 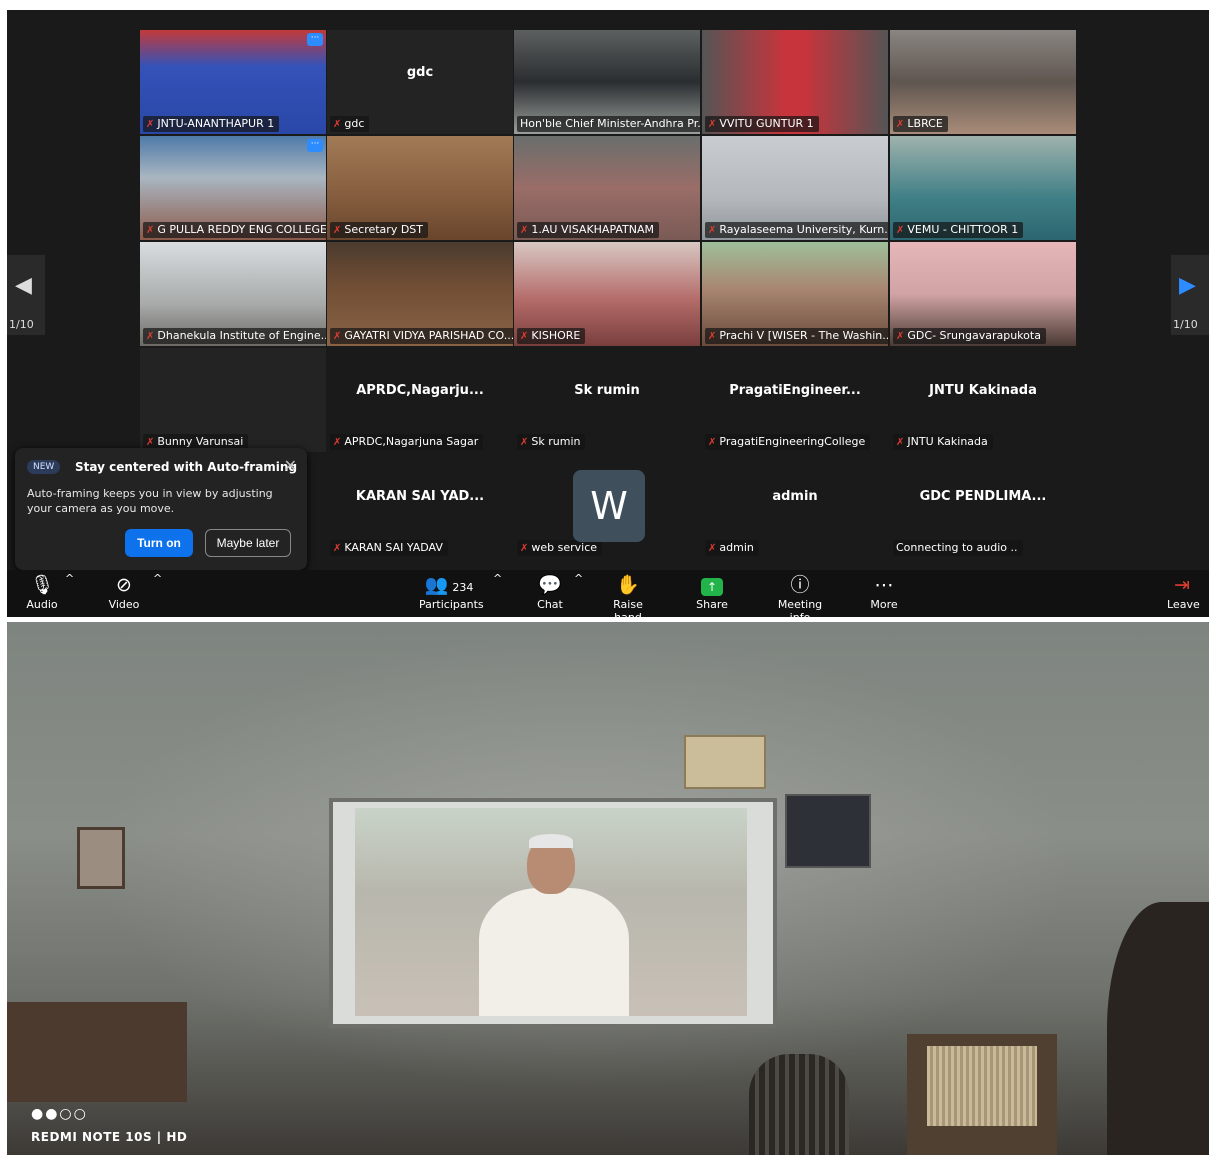 What do you see at coordinates (983, 400) in the screenshot?
I see `participant-tile: JNTU Kakinada ✗ JNTU Kakinada` at bounding box center [983, 400].